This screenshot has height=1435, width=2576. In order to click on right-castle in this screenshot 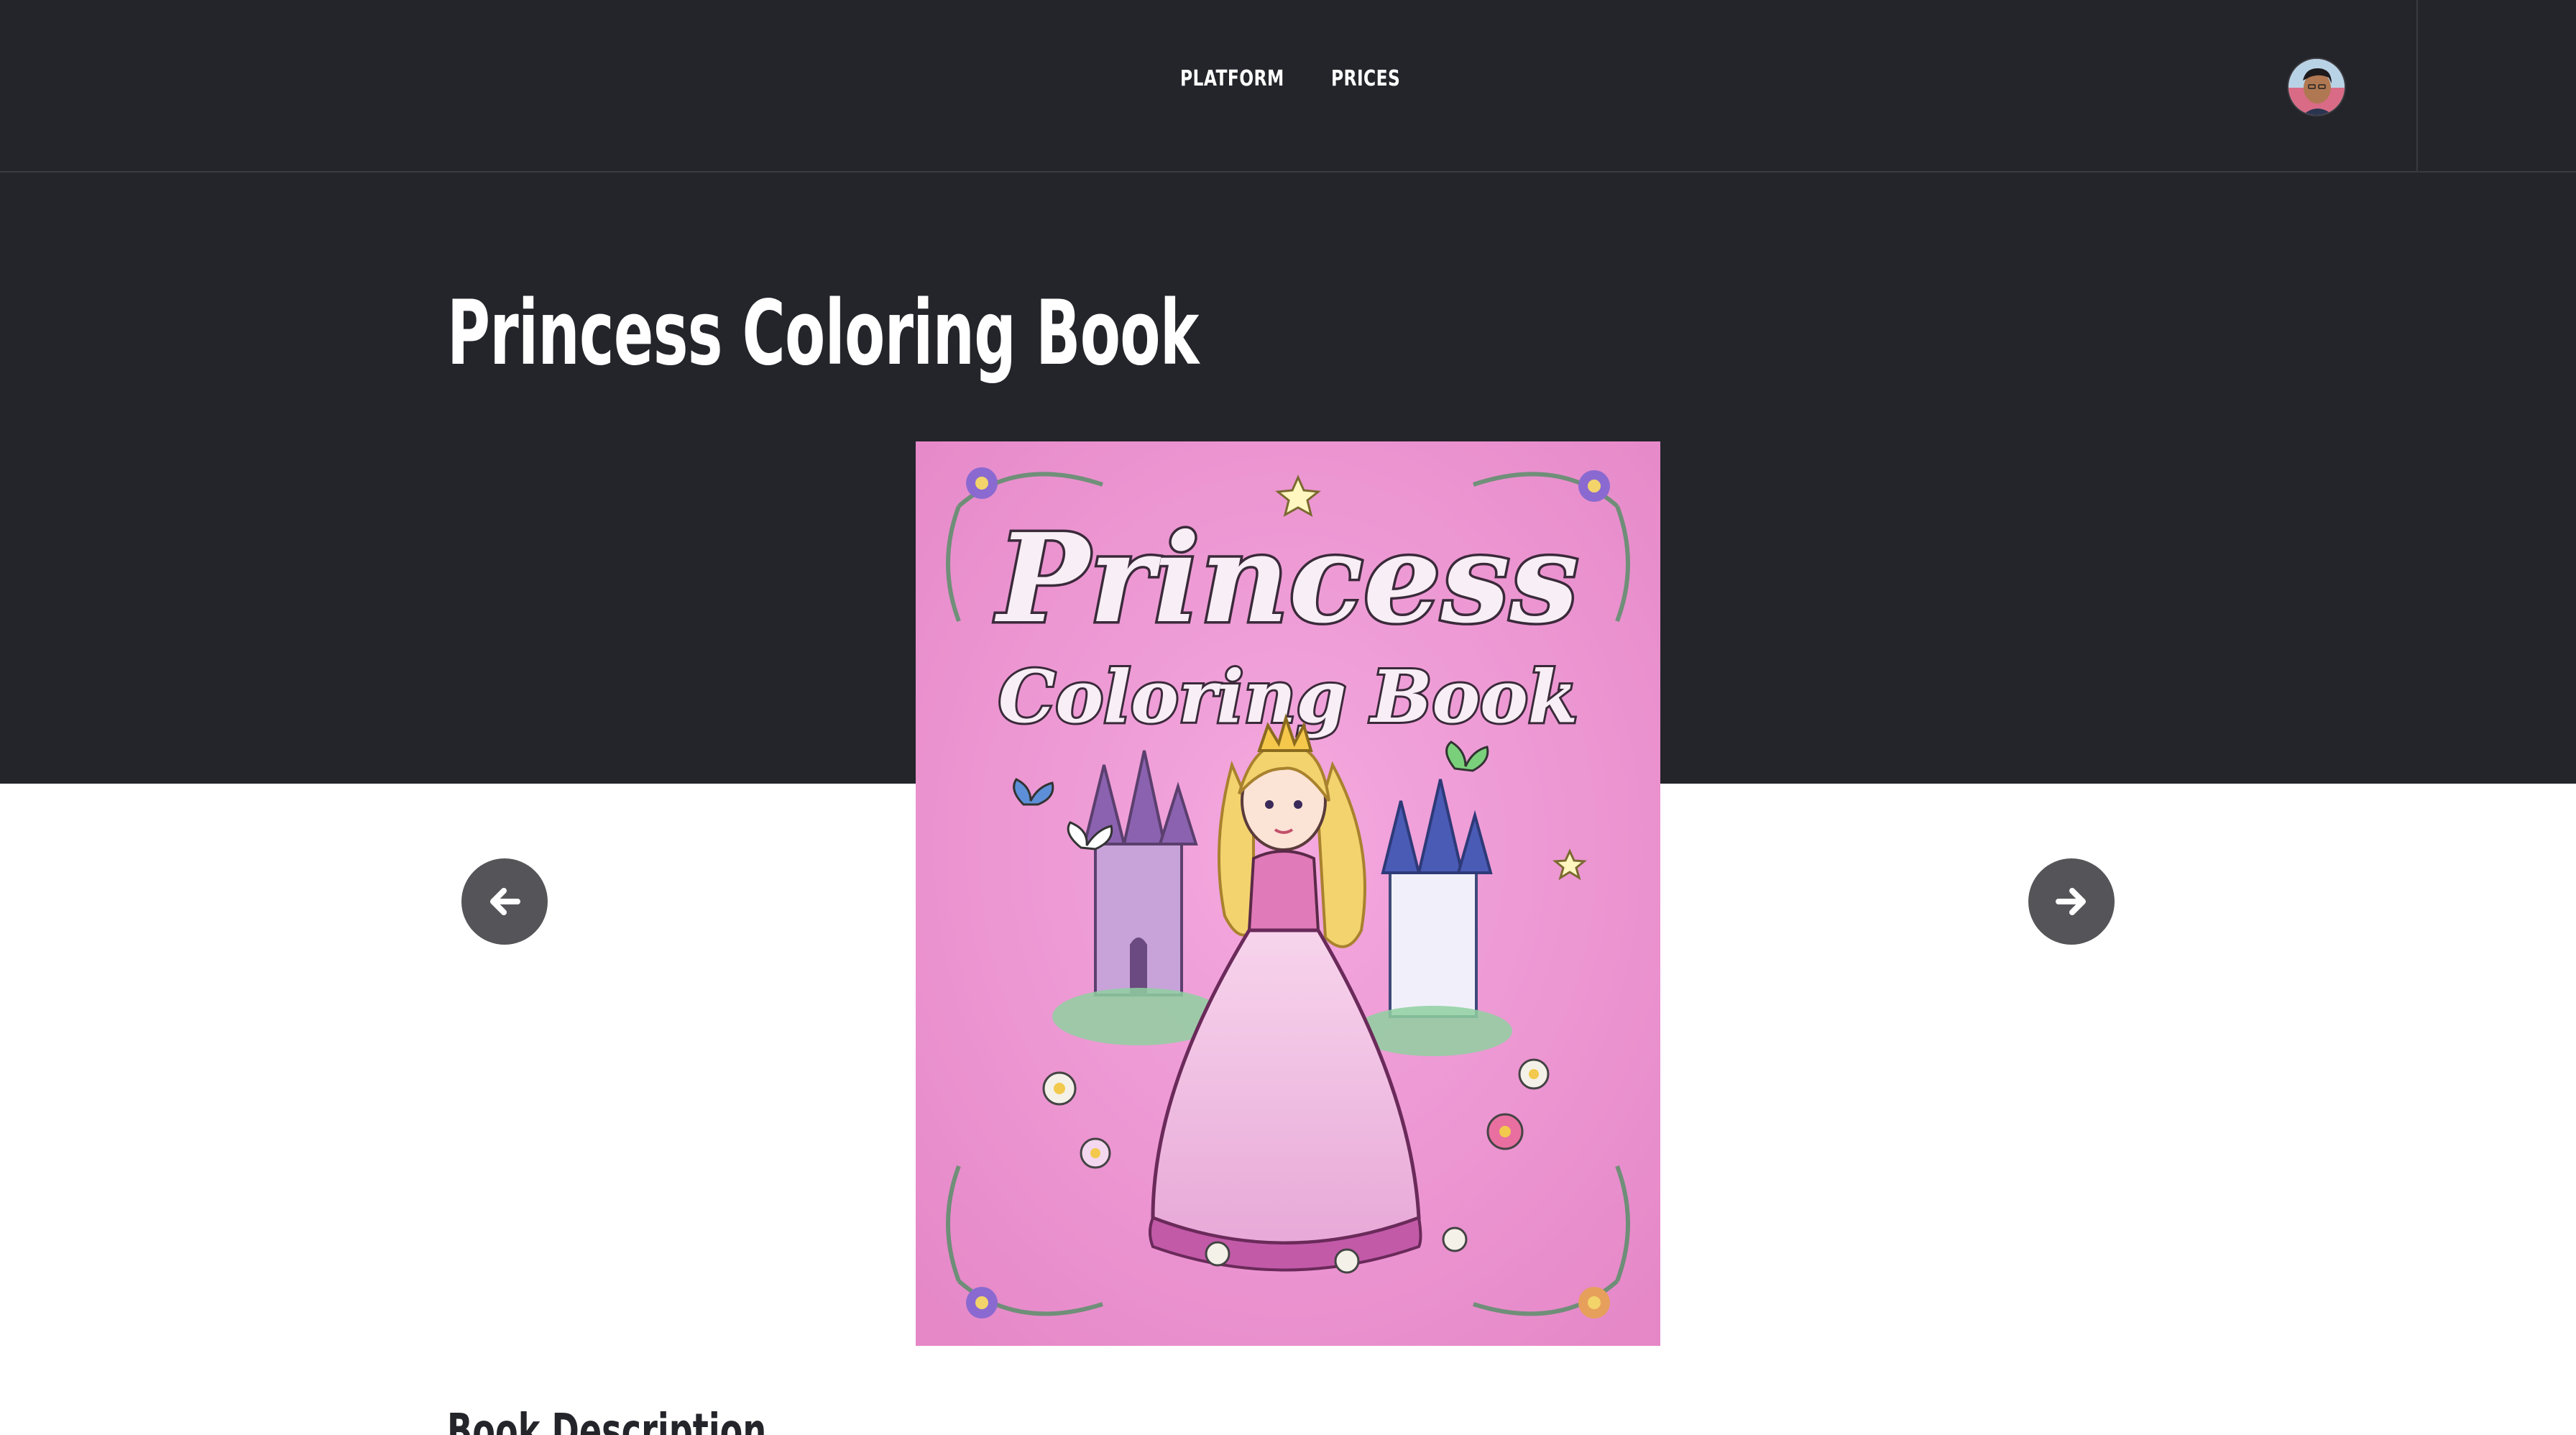, I will do `click(1437, 899)`.